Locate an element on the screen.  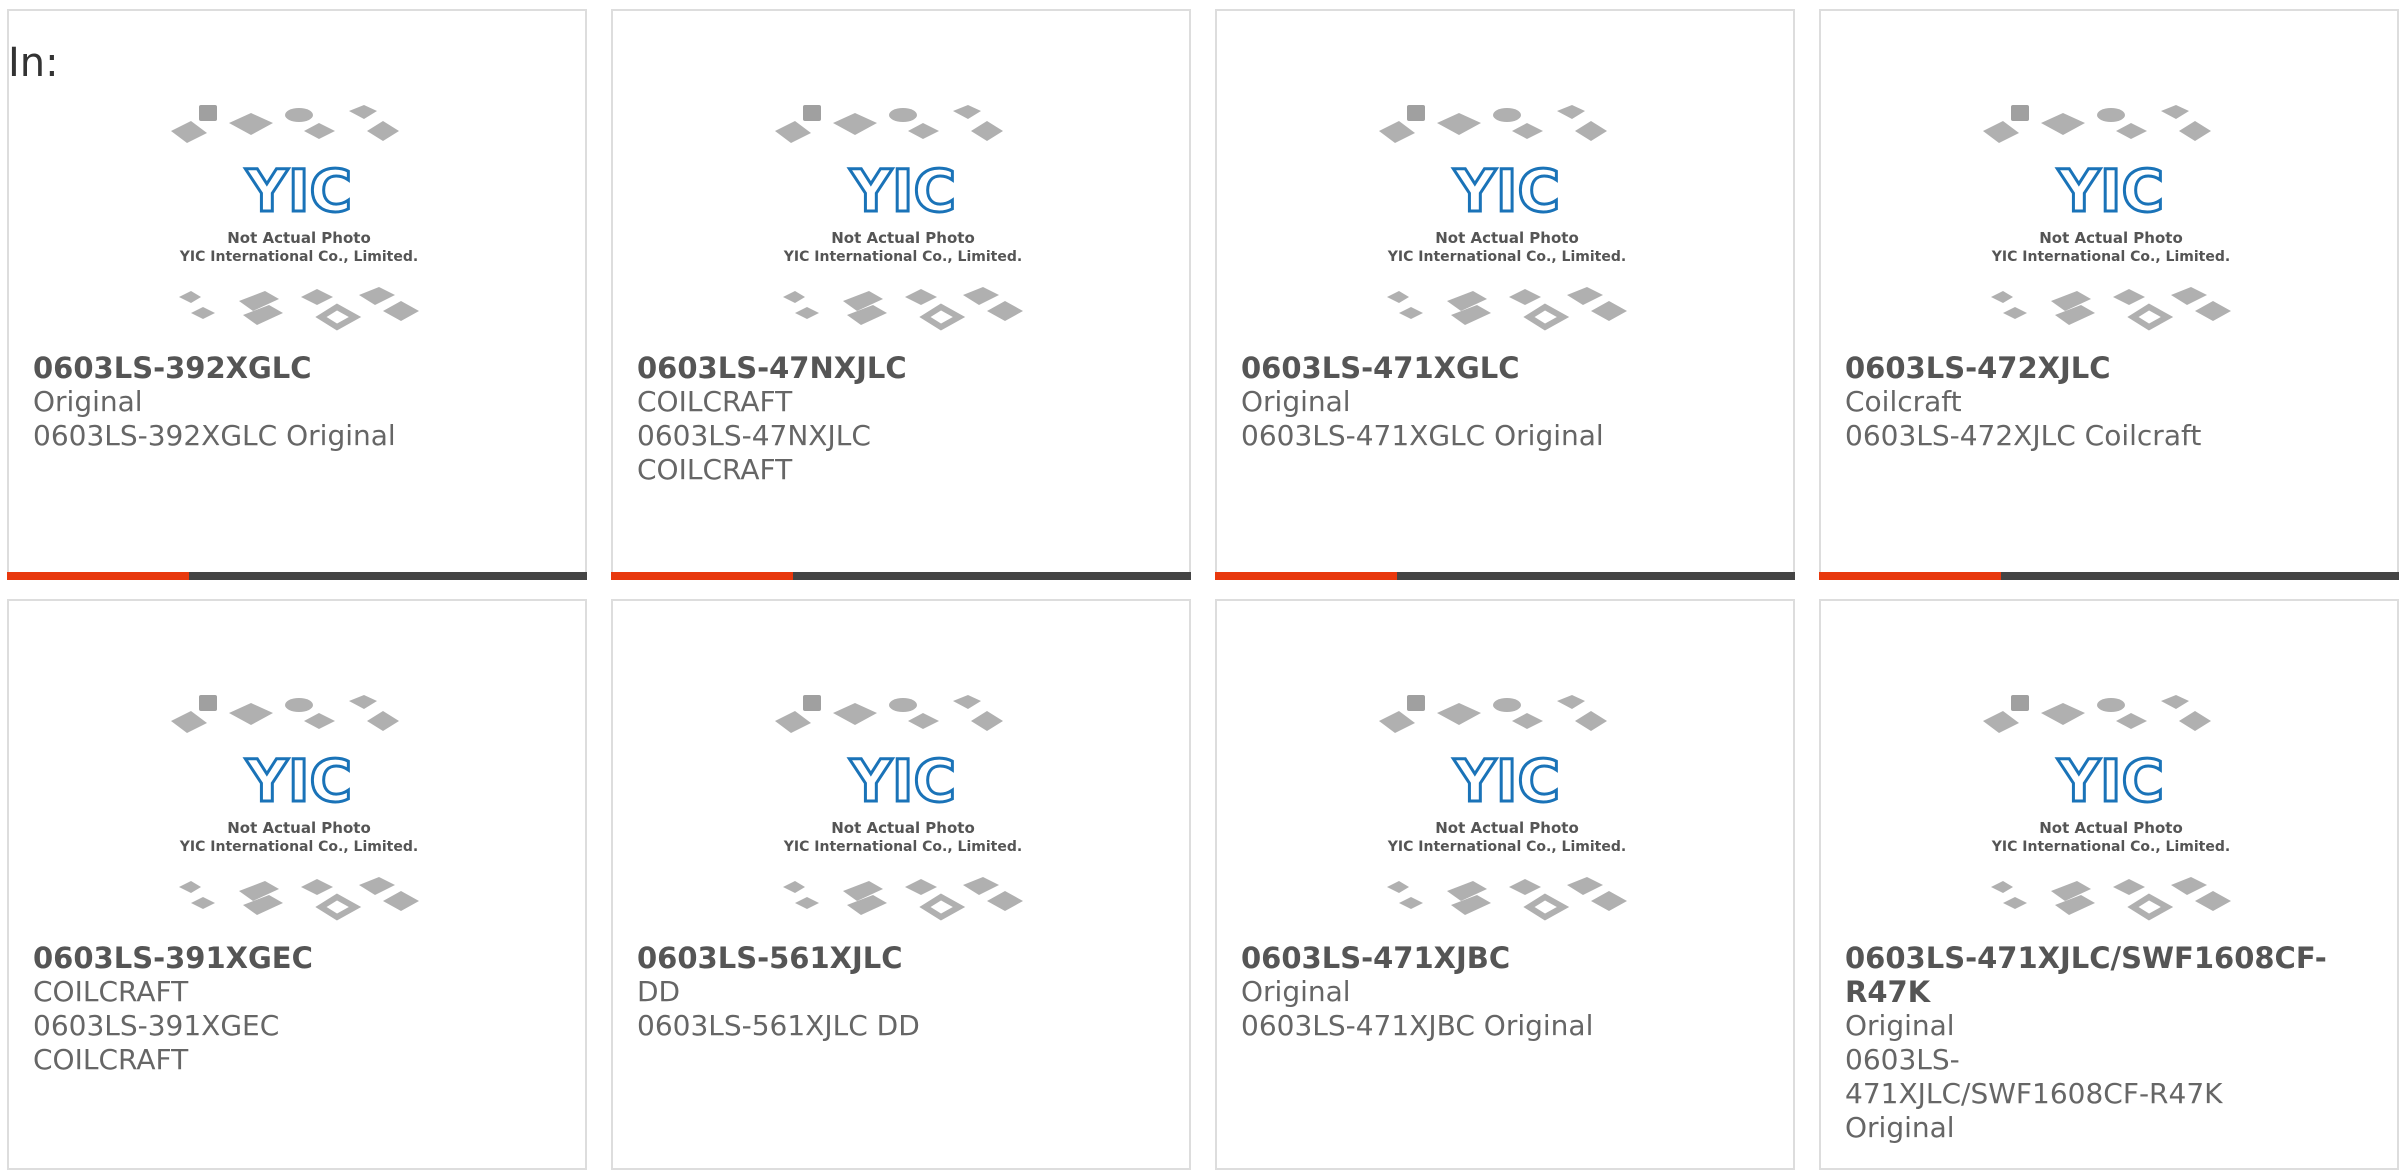
description: 0603LS-392XGLC Original is located at coordinates (214, 435).